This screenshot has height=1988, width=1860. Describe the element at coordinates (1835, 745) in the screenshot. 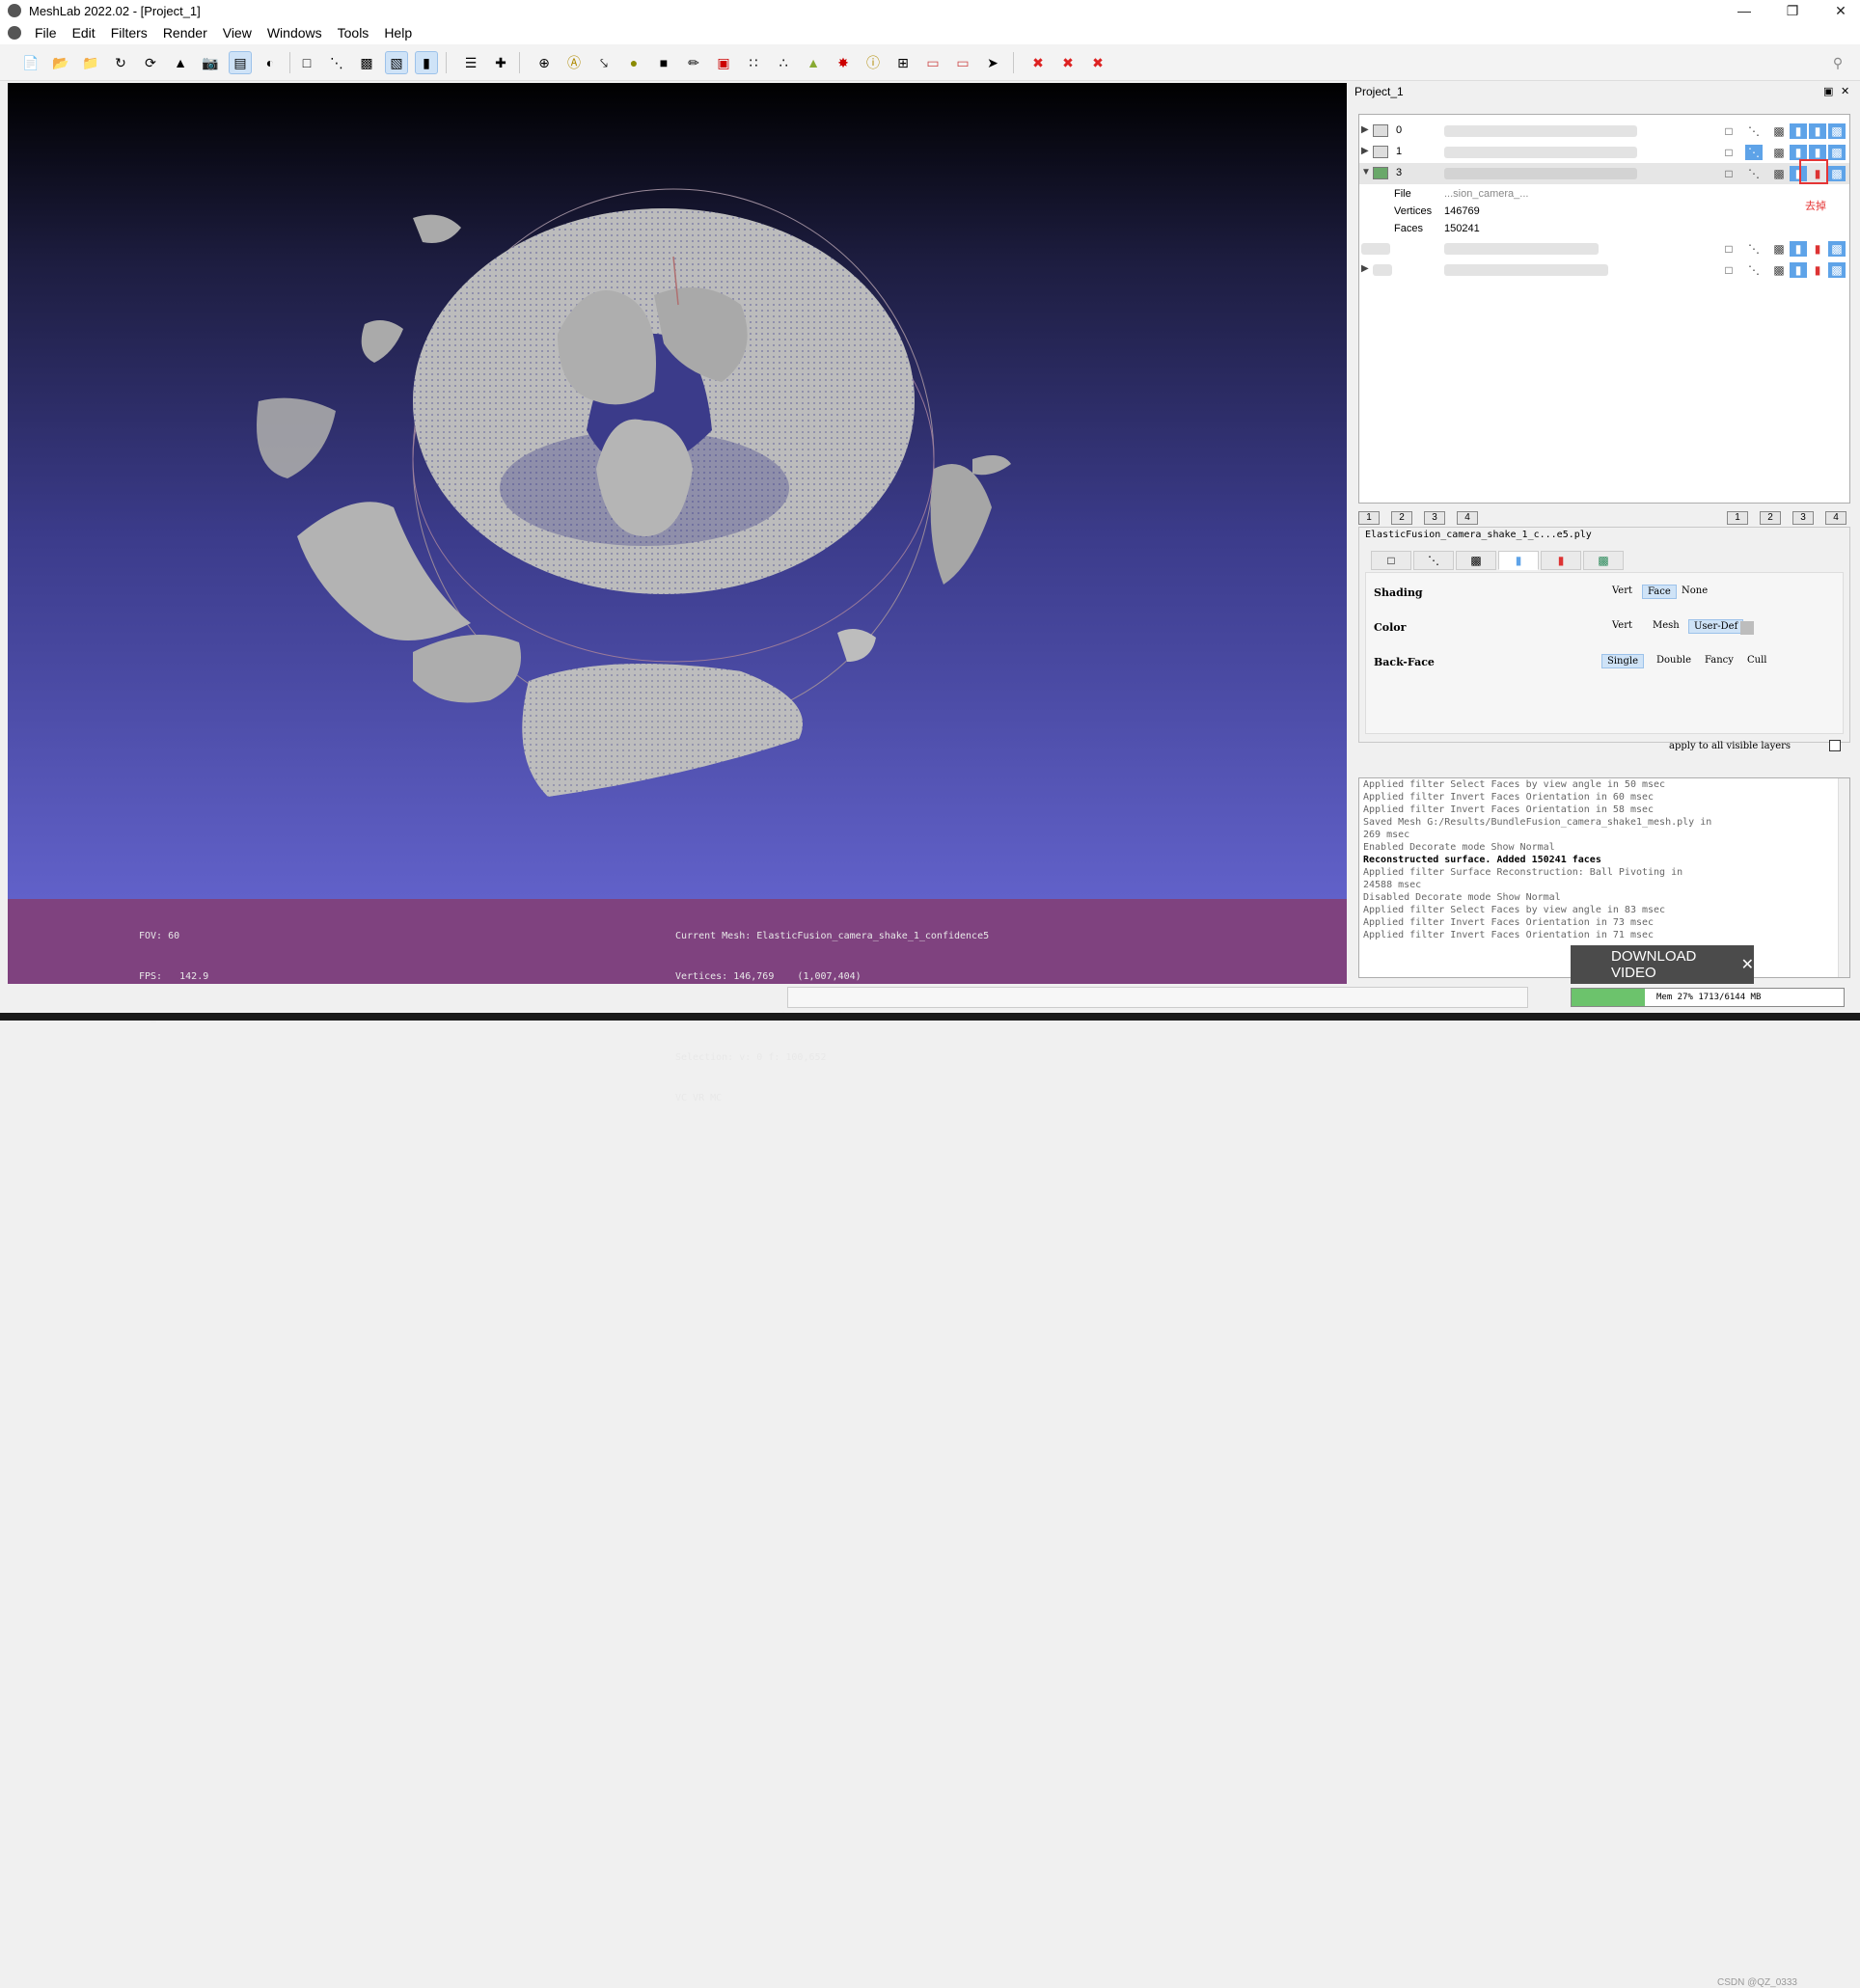

I see `apply-all-checkbox` at that location.